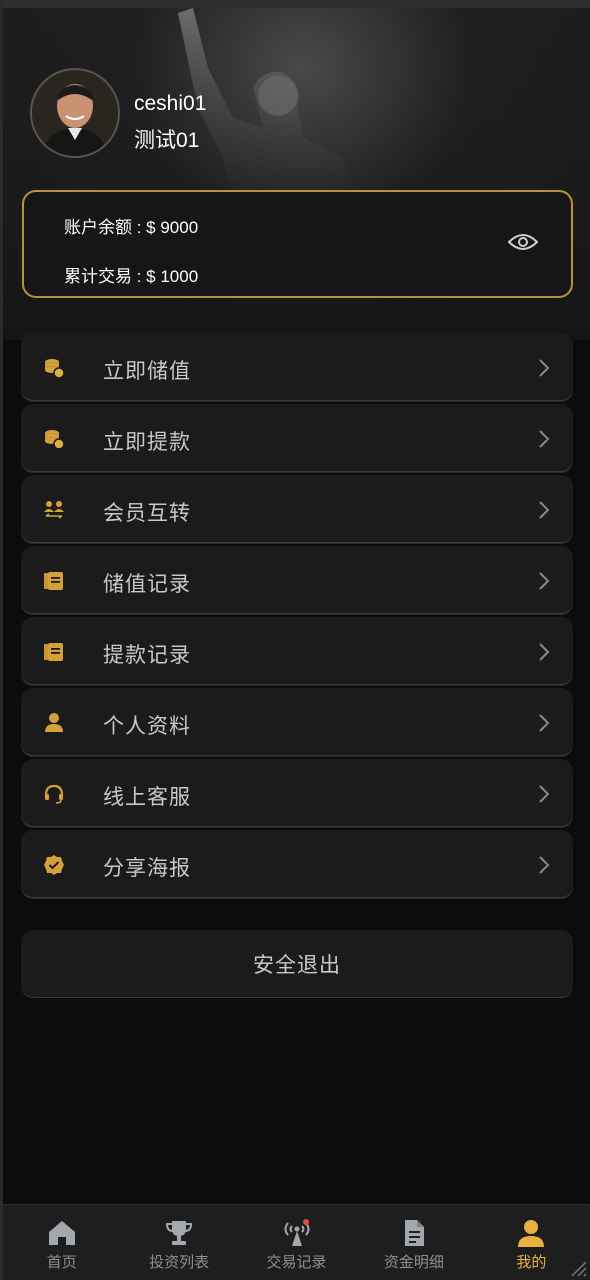 The height and width of the screenshot is (1280, 590). I want to click on transfer-users-icon, so click(54, 510).